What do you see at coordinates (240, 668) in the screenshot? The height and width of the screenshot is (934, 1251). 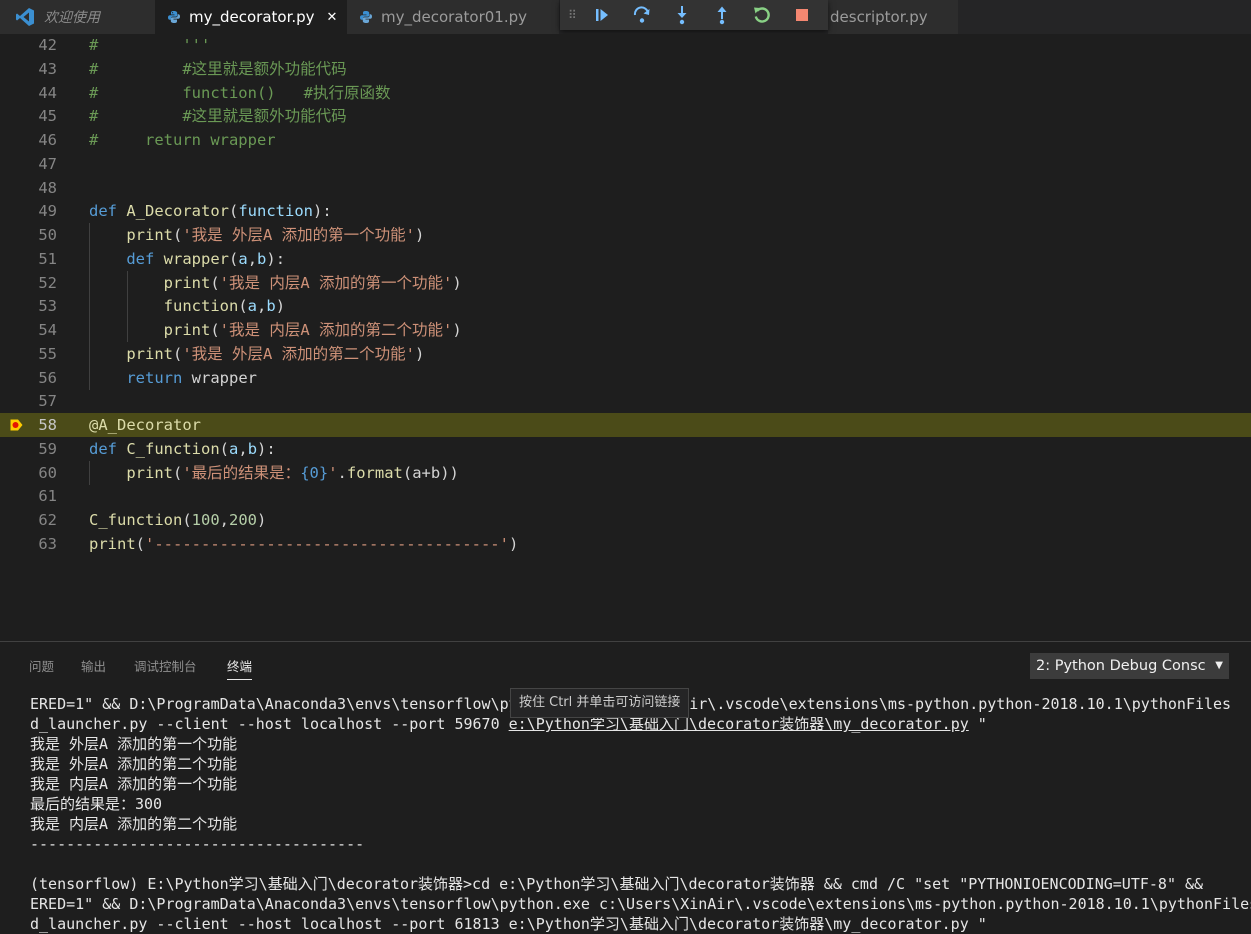 I see `tab-terminal: 终端` at bounding box center [240, 668].